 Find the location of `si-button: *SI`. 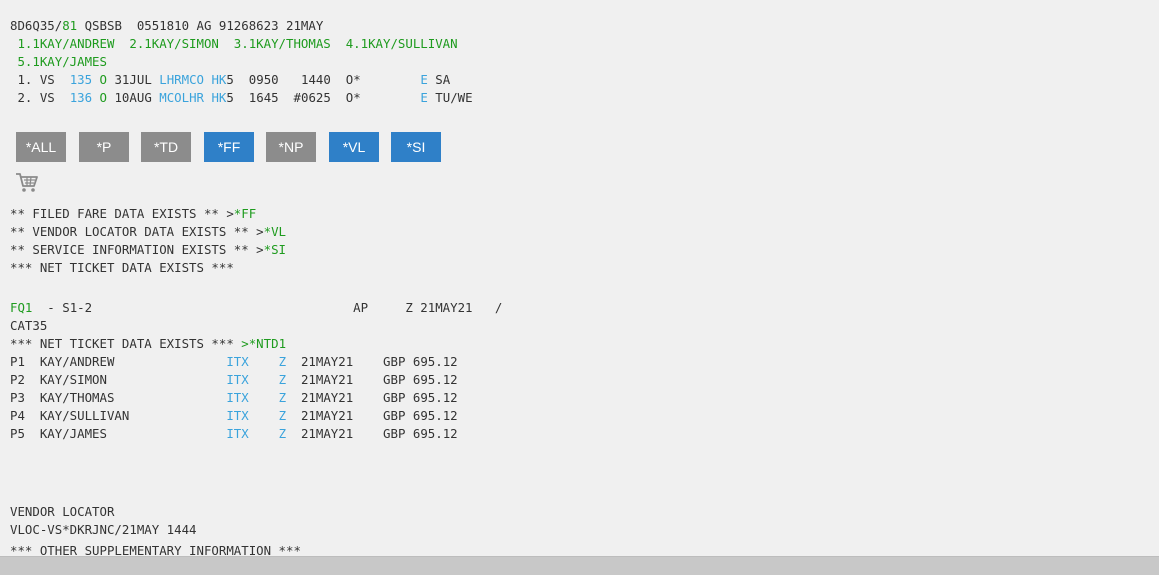

si-button: *SI is located at coordinates (416, 147).